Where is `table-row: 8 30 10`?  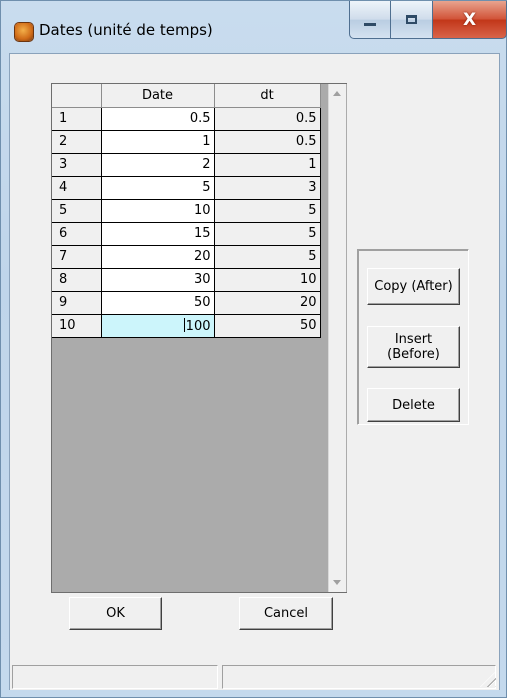 table-row: 8 30 10 is located at coordinates (186, 280).